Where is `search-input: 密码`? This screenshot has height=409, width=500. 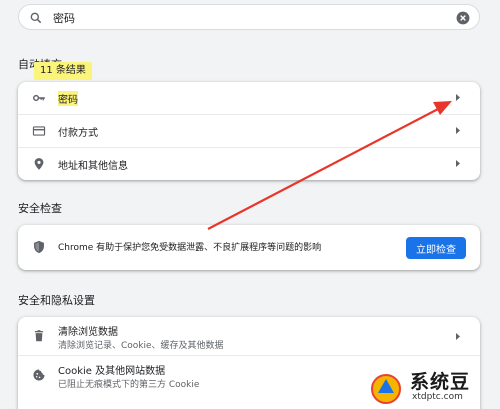
search-input: 密码 is located at coordinates (64, 18).